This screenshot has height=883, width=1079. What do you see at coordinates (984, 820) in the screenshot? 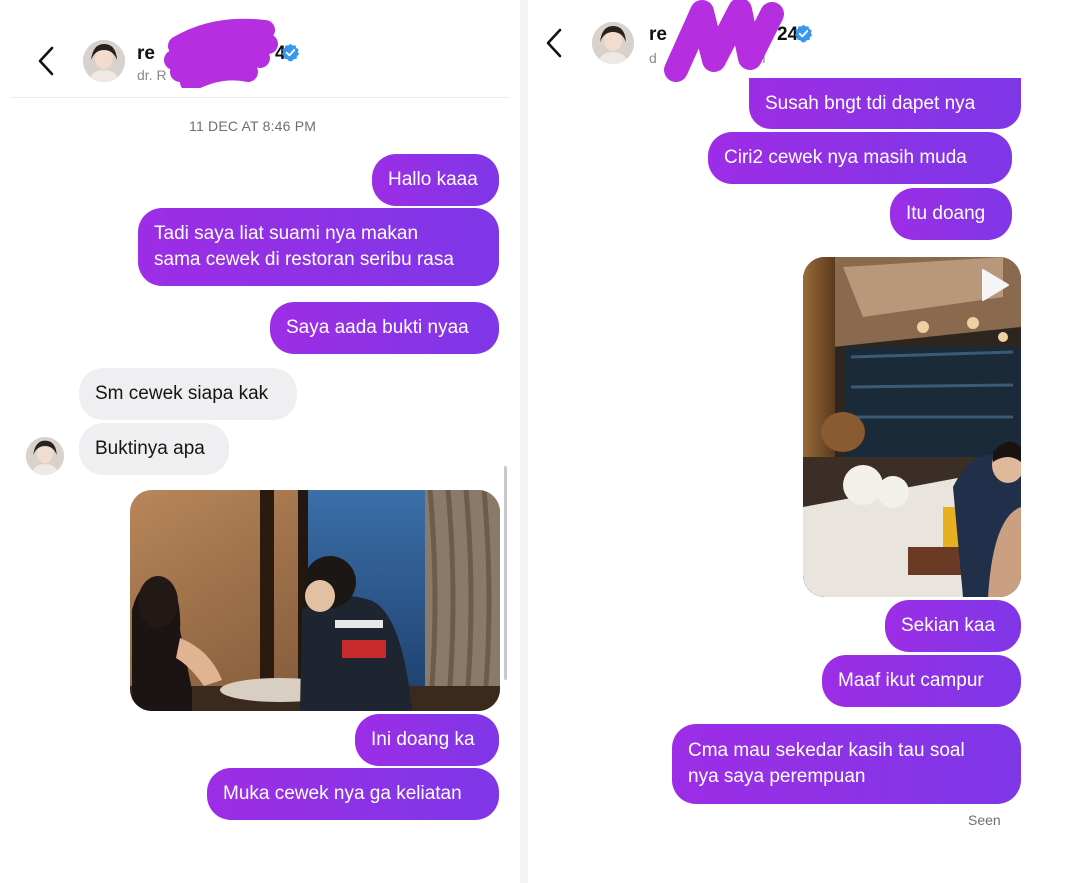
I see `seen-status: Seen` at bounding box center [984, 820].